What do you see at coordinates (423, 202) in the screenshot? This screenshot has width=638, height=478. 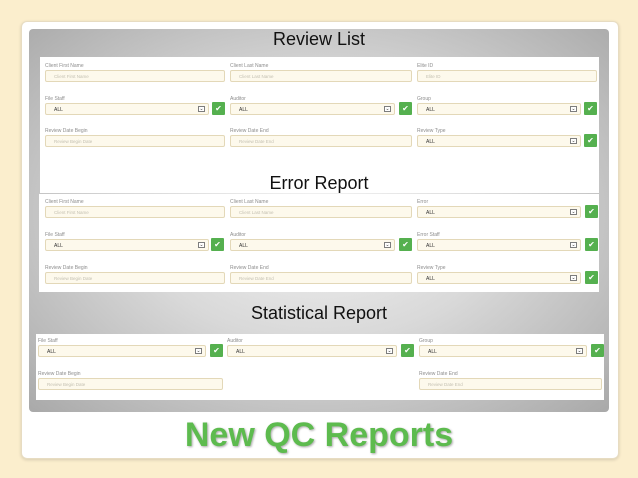 I see `field-label: Error` at bounding box center [423, 202].